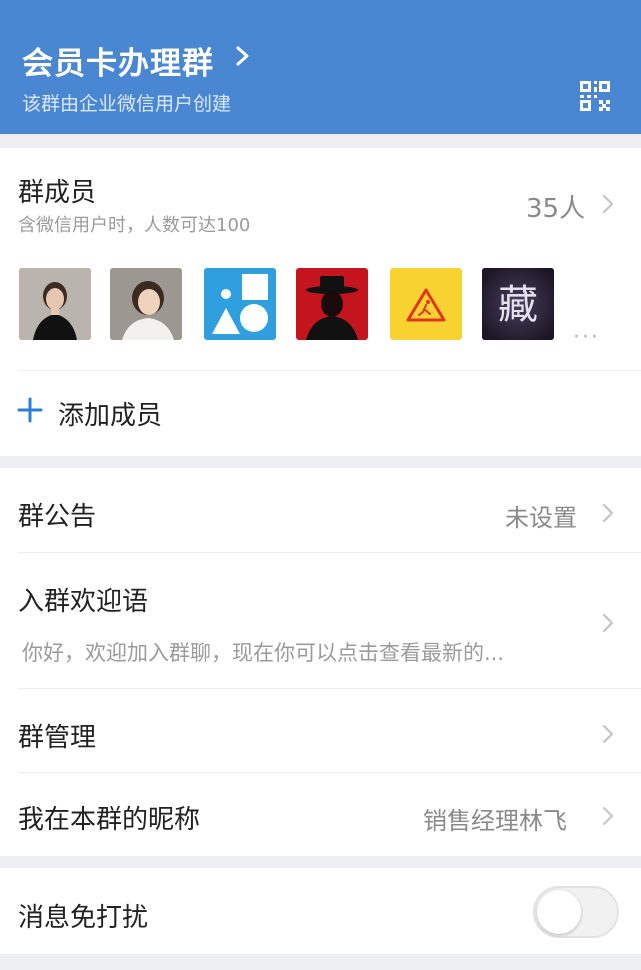 The image size is (641, 970). What do you see at coordinates (426, 304) in the screenshot?
I see `avatar-yellow-warning-sign` at bounding box center [426, 304].